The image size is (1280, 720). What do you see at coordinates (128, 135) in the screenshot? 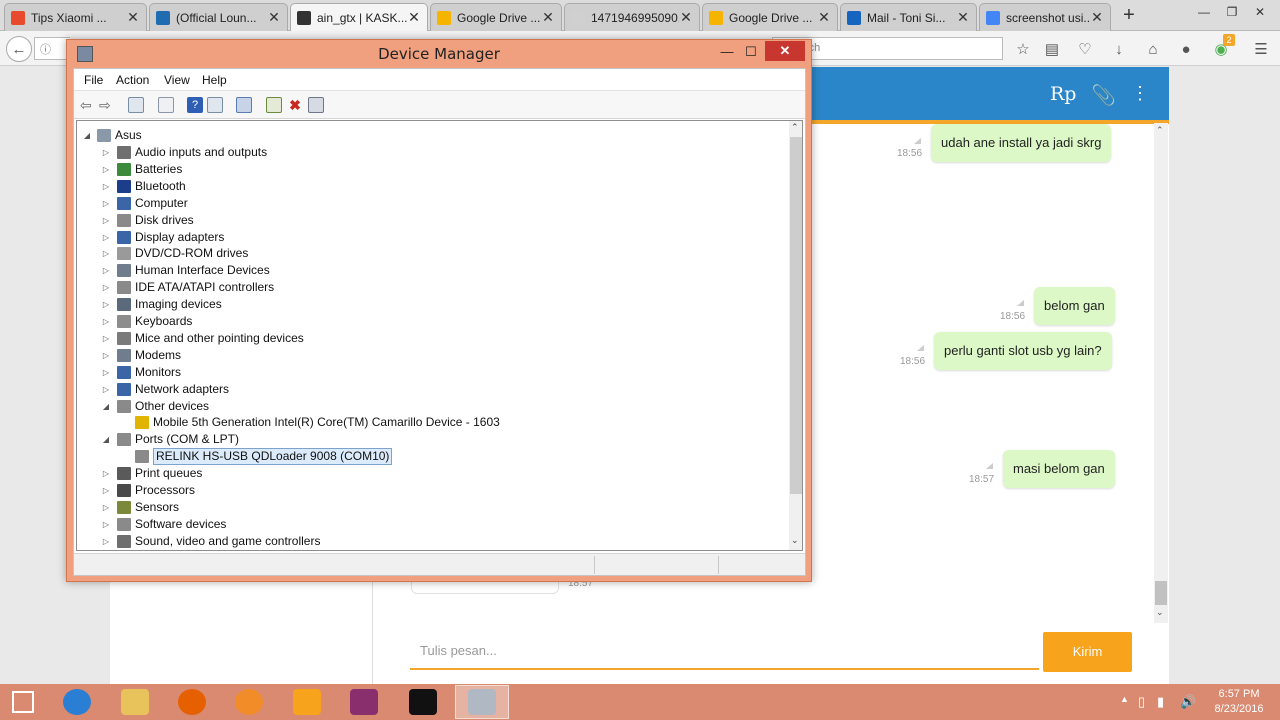
I see `tree-root-asus: Asus` at bounding box center [128, 135].